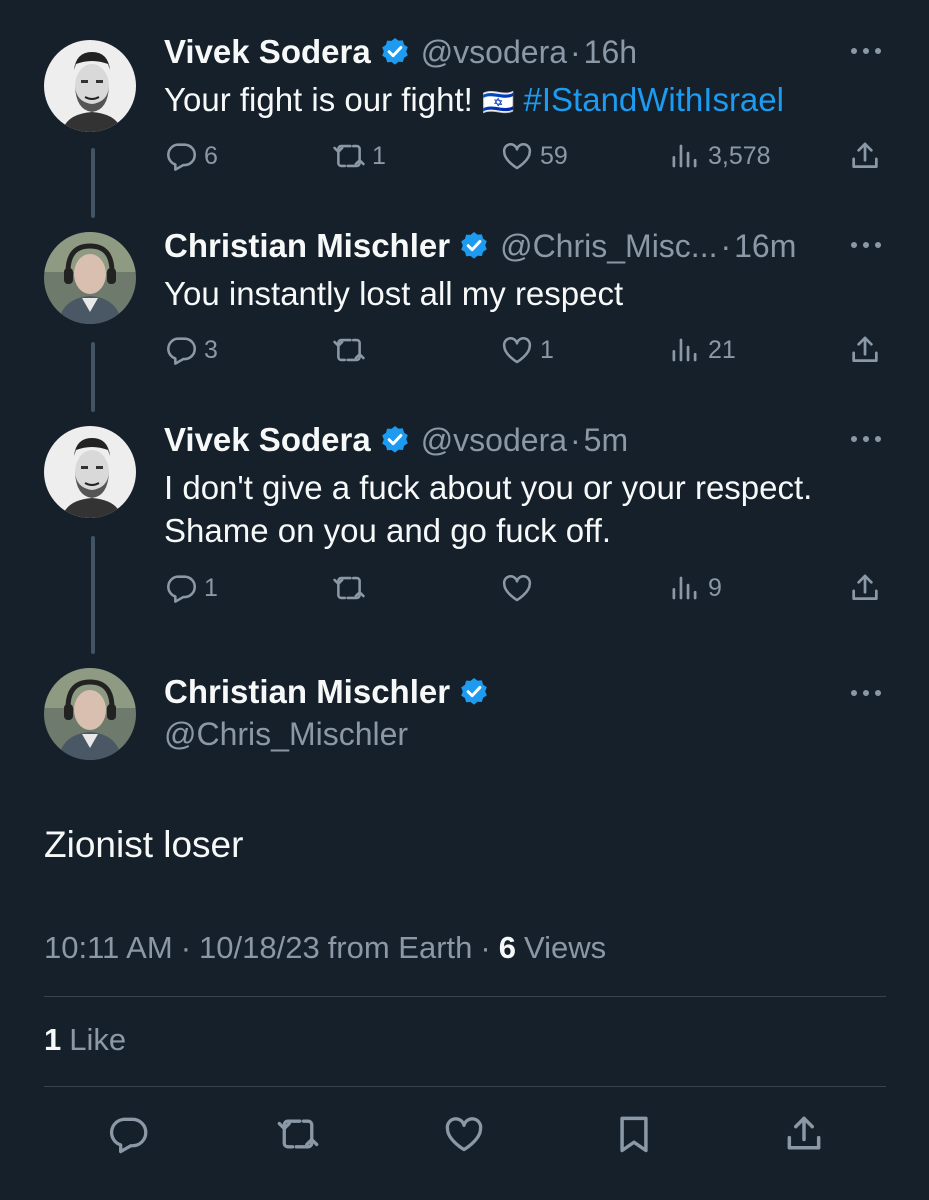 This screenshot has width=929, height=1200. I want to click on reply-button: 1, so click(191, 588).